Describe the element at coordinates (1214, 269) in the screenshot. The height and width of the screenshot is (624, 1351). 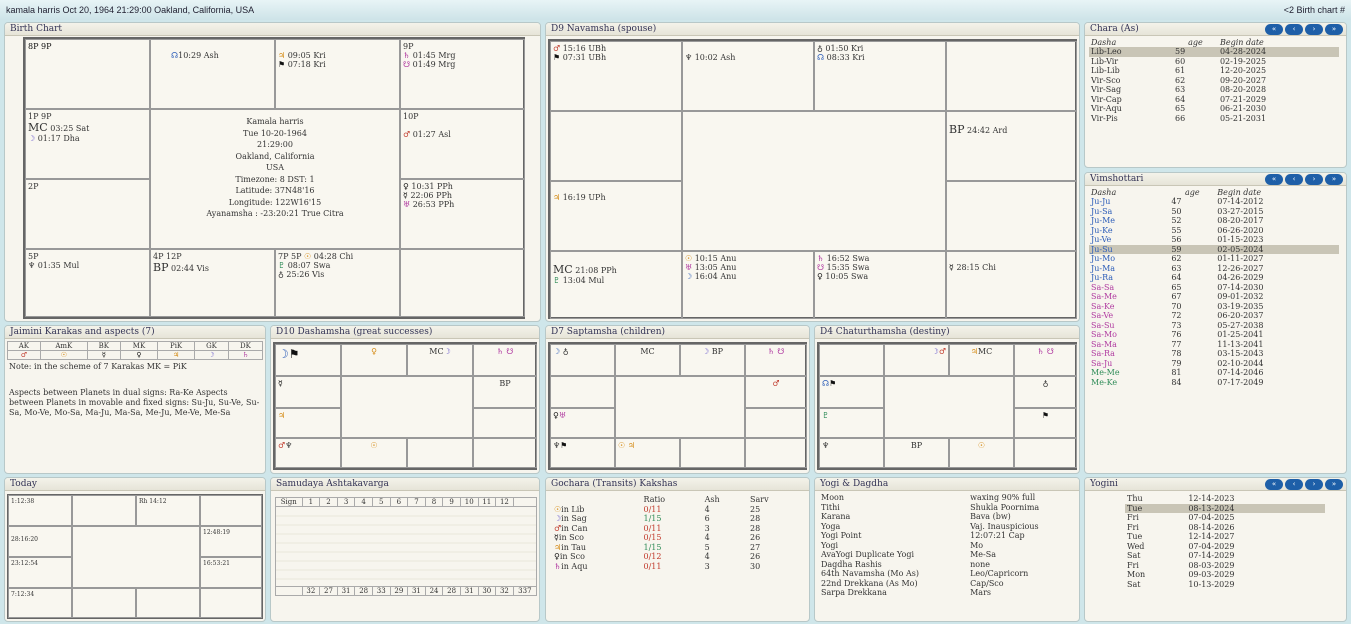
I see `table-row: Ju-Ma 63 12-26-2027` at that location.